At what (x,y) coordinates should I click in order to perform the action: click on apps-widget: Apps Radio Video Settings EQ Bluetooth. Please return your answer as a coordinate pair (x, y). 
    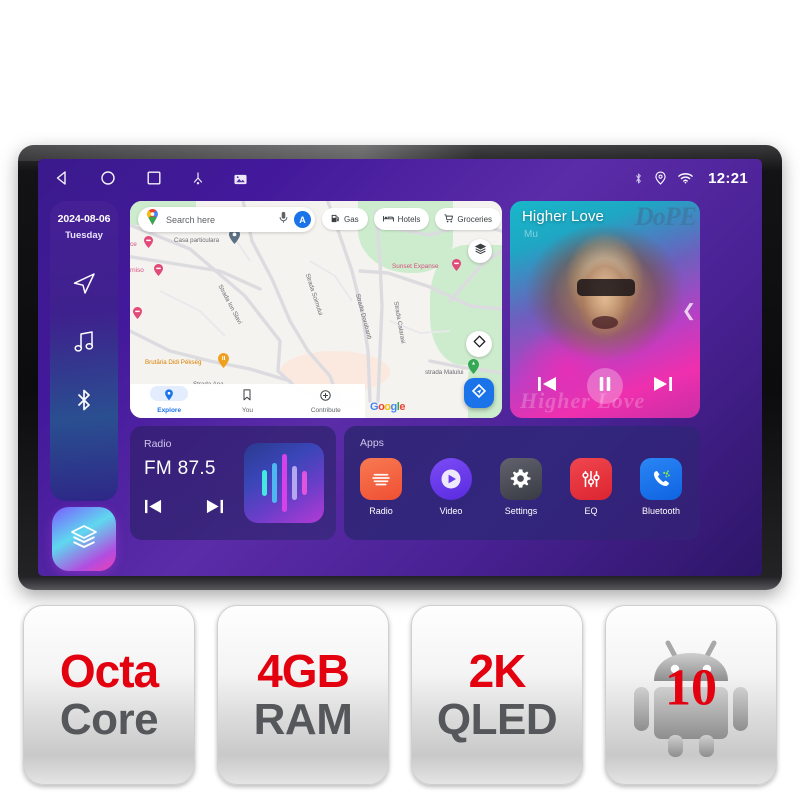
    Looking at the image, I should click on (522, 483).